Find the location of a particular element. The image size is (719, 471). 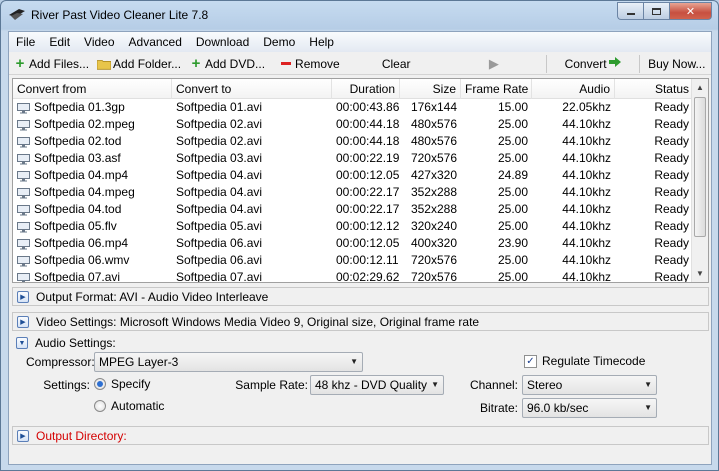

audio-cell-text: 22.05khz is located at coordinates (586, 107).